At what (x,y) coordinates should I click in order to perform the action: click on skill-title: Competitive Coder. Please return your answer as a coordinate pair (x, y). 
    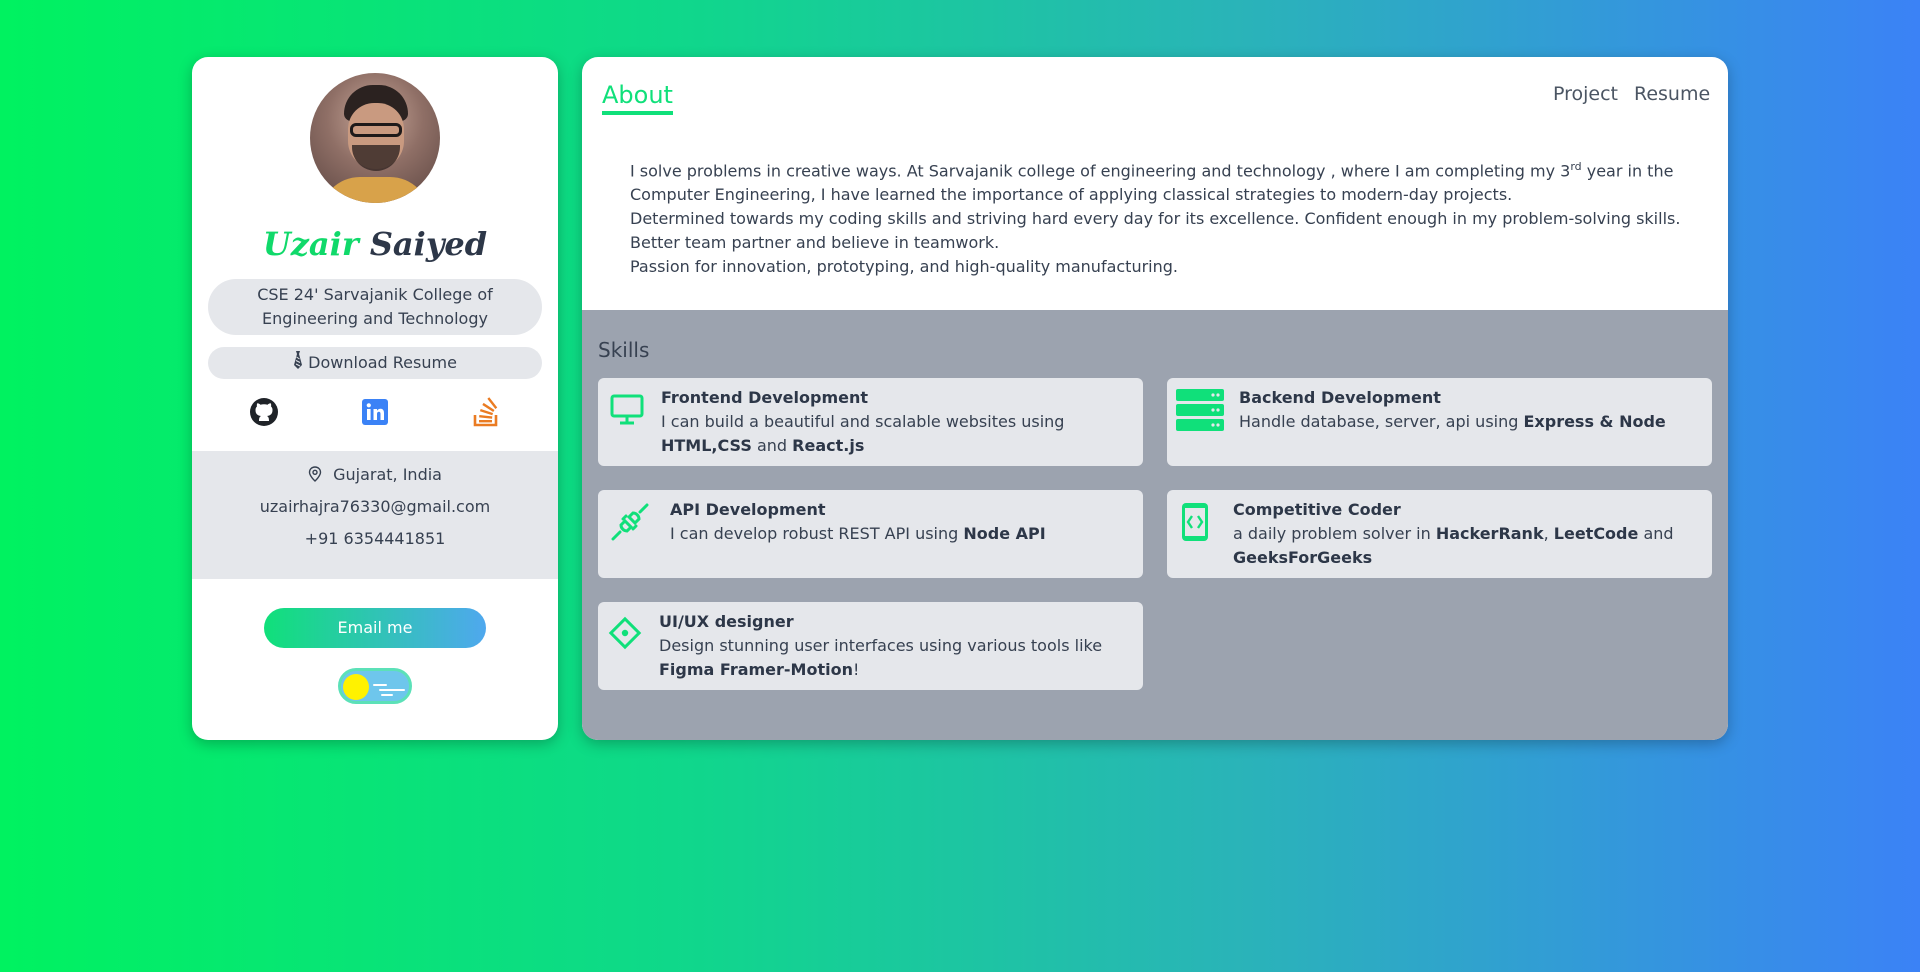
    Looking at the image, I should click on (1317, 509).